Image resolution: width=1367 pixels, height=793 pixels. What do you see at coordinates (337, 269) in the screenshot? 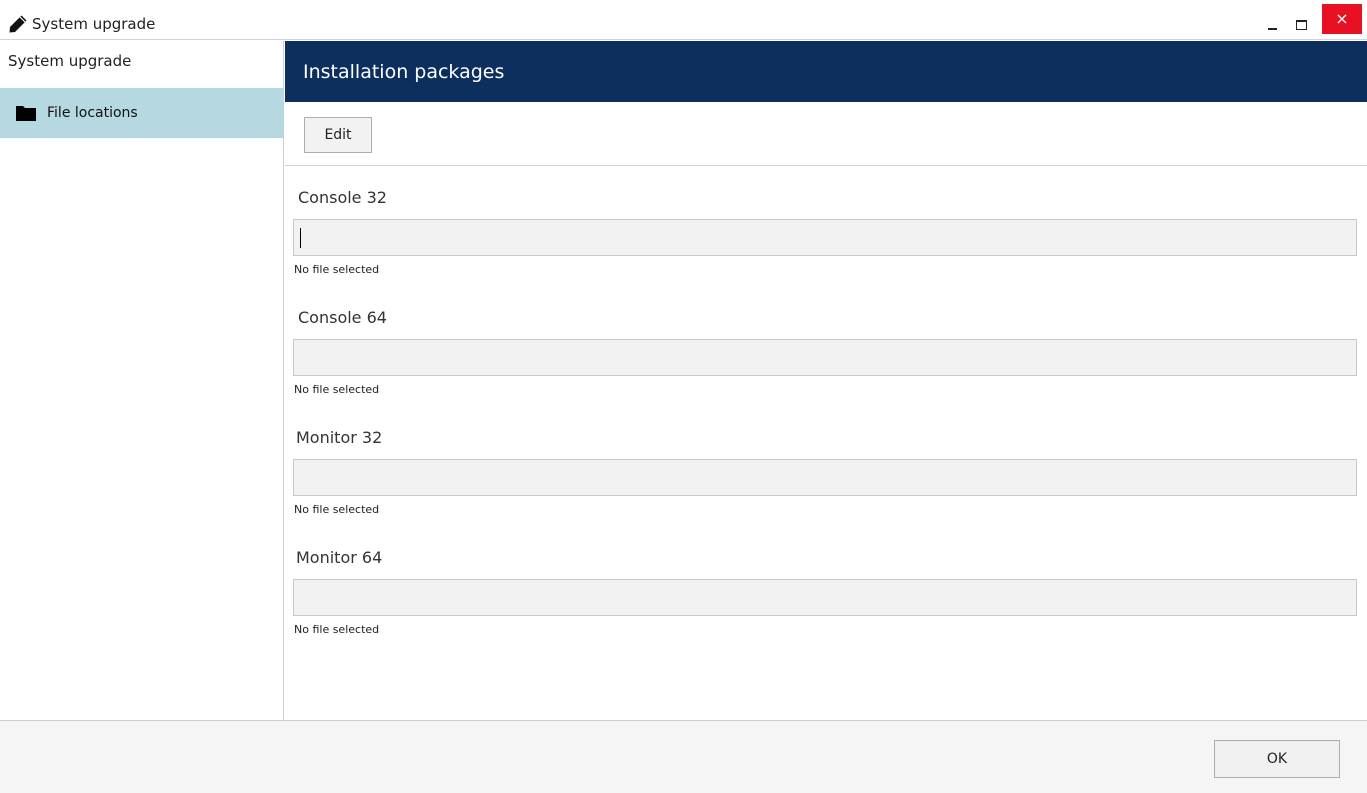
I see `console-32-status: No file selected` at bounding box center [337, 269].